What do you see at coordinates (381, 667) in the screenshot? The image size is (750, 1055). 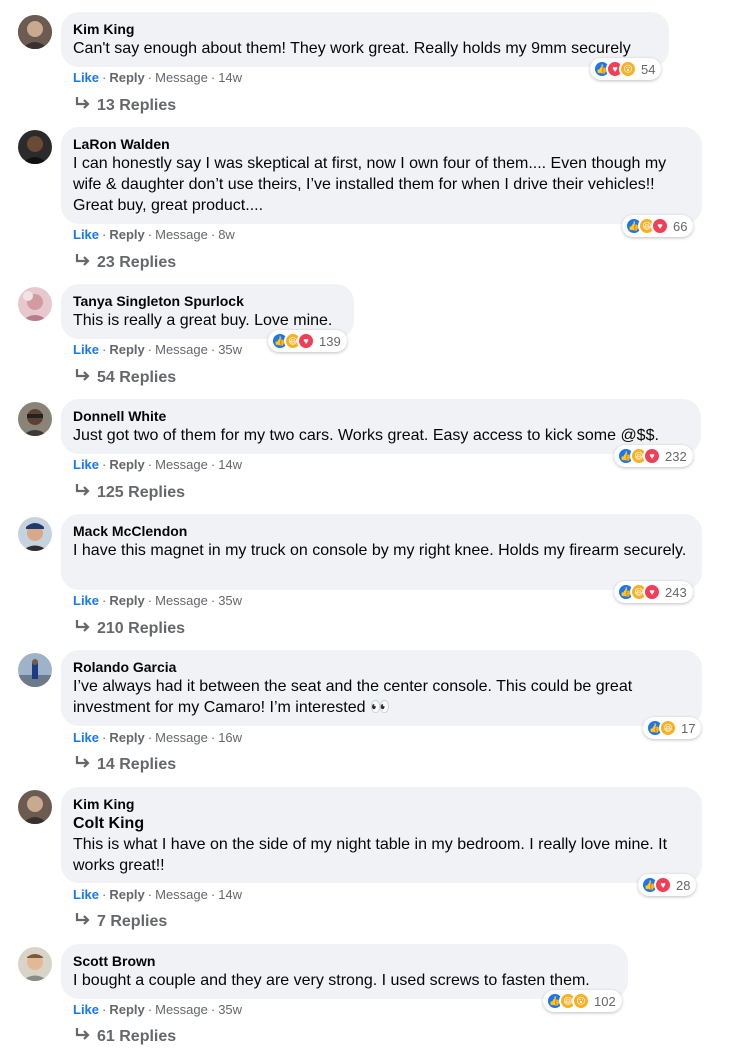 I see `comment-author: Rolando Garcia` at bounding box center [381, 667].